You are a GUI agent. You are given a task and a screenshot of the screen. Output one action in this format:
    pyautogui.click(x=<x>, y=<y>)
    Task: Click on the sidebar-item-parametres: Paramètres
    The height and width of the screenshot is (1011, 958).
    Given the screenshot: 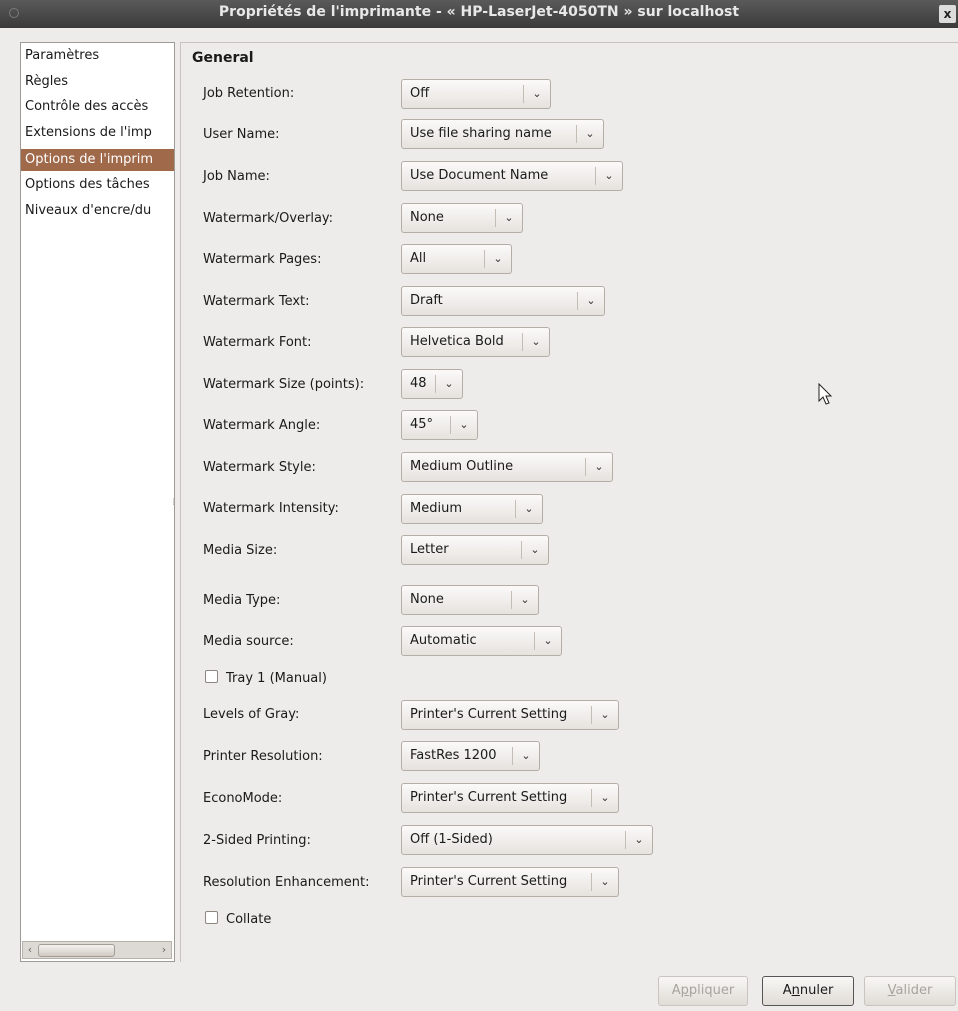 What is the action you would take?
    pyautogui.click(x=62, y=56)
    